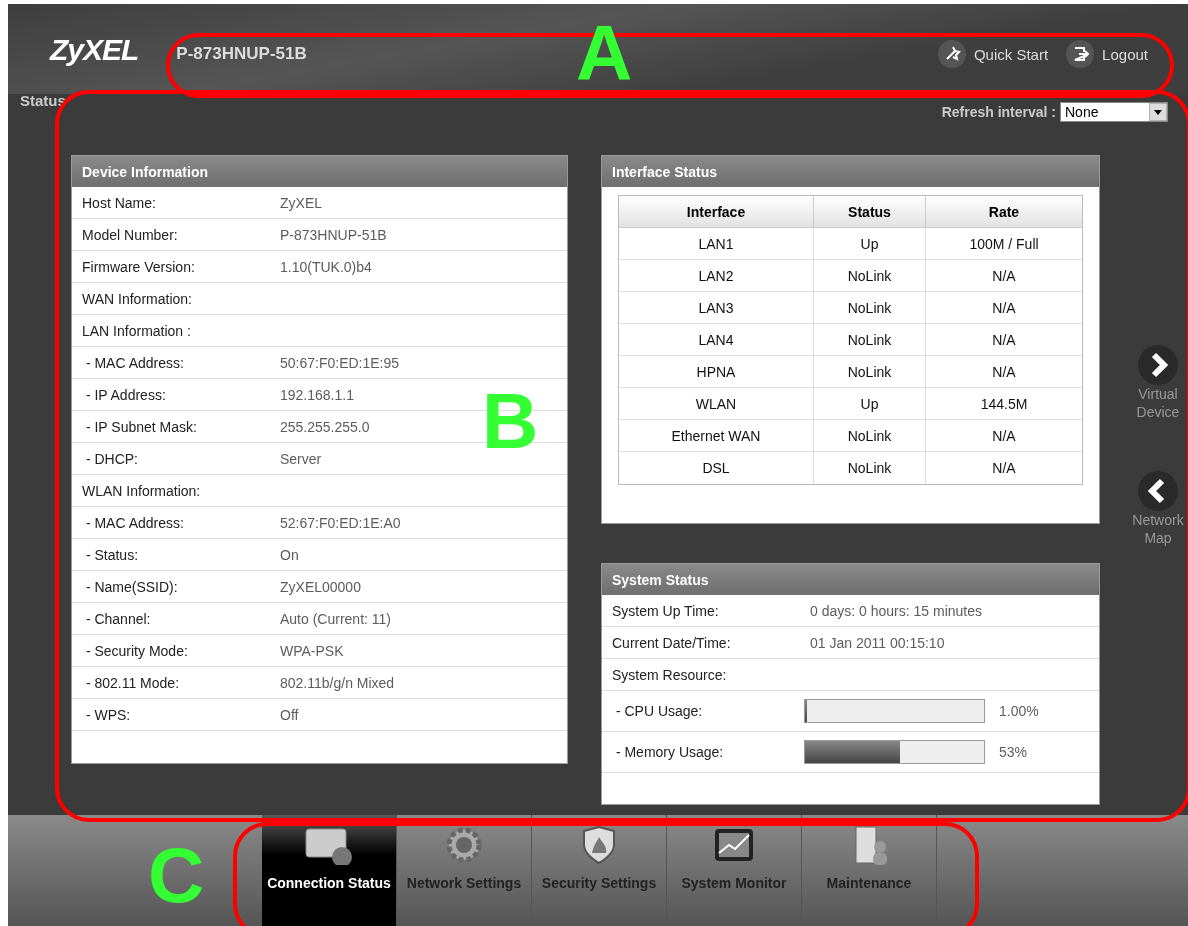 This screenshot has width=1188, height=926. I want to click on field-label: Model Number:, so click(130, 234).